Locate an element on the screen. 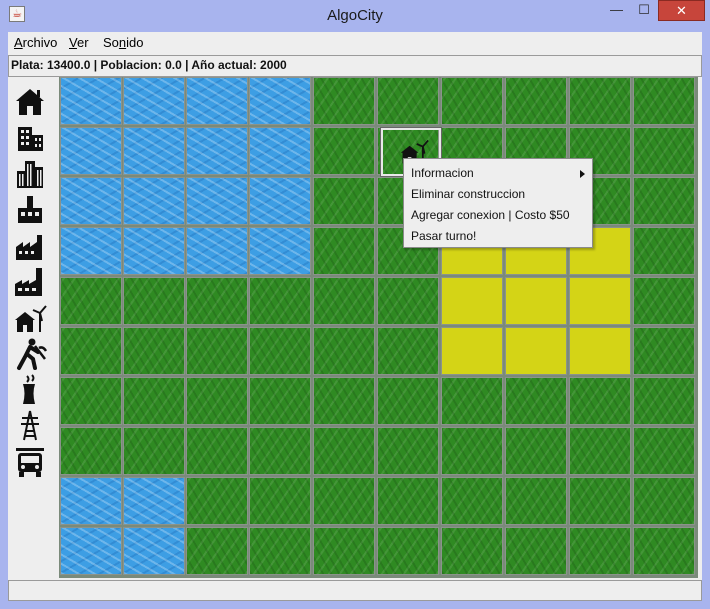  worker-pickaxe-icon is located at coordinates (30, 354).